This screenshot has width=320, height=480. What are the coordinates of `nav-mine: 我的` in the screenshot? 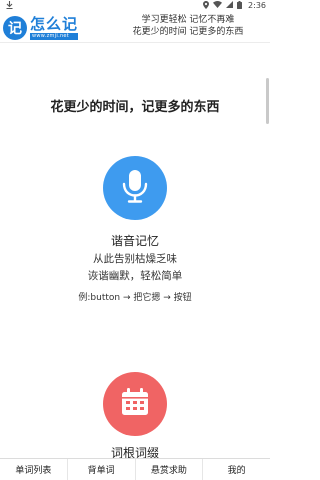 It's located at (236, 469).